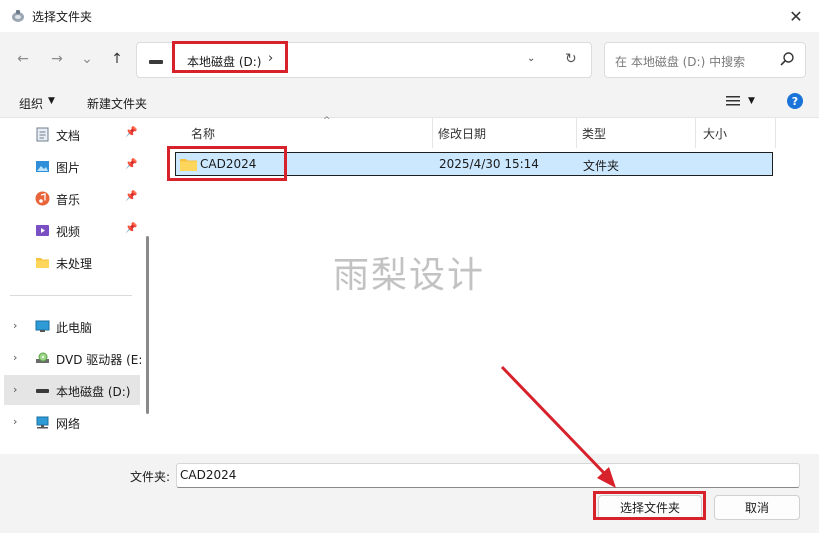  I want to click on search-placeholder: 在 本地磁盘 (D:) 中搜索, so click(680, 62).